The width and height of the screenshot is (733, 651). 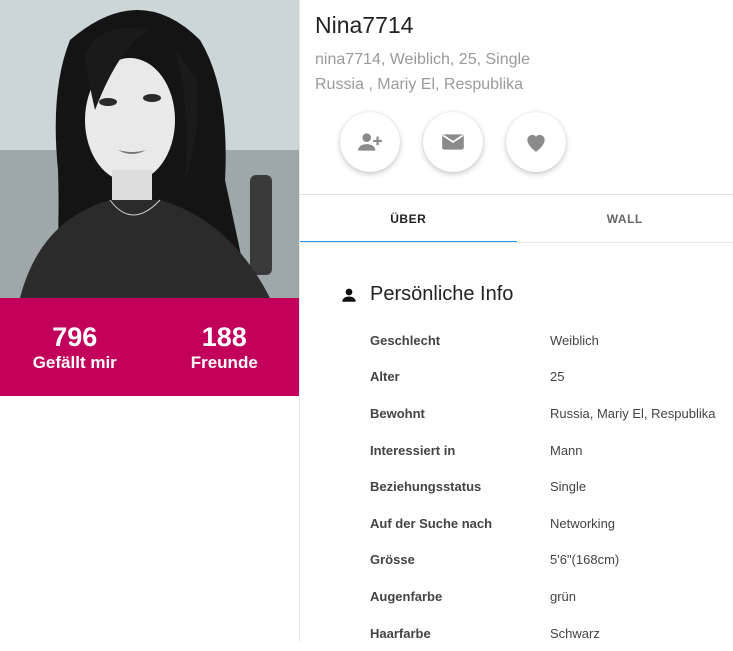 I want to click on info-key: Auf der Suche nach, so click(x=460, y=523).